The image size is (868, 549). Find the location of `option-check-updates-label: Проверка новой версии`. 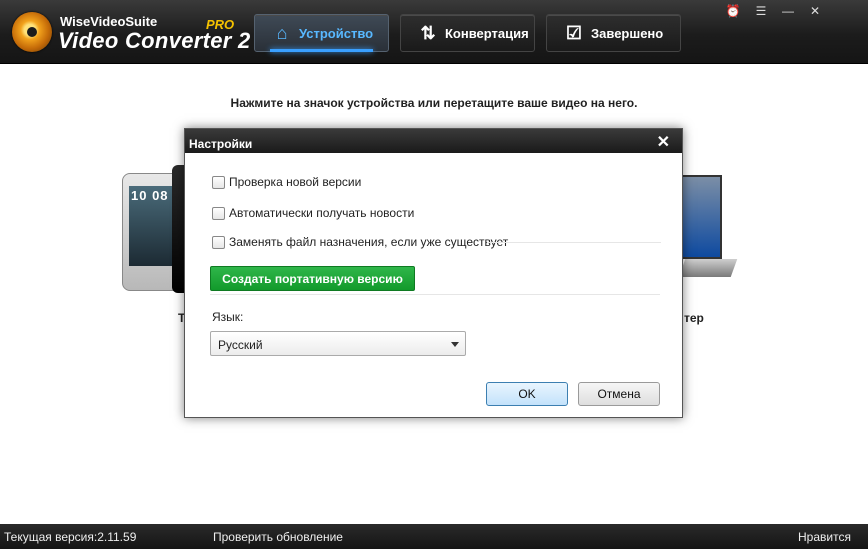

option-check-updates-label: Проверка новой версии is located at coordinates (295, 182).